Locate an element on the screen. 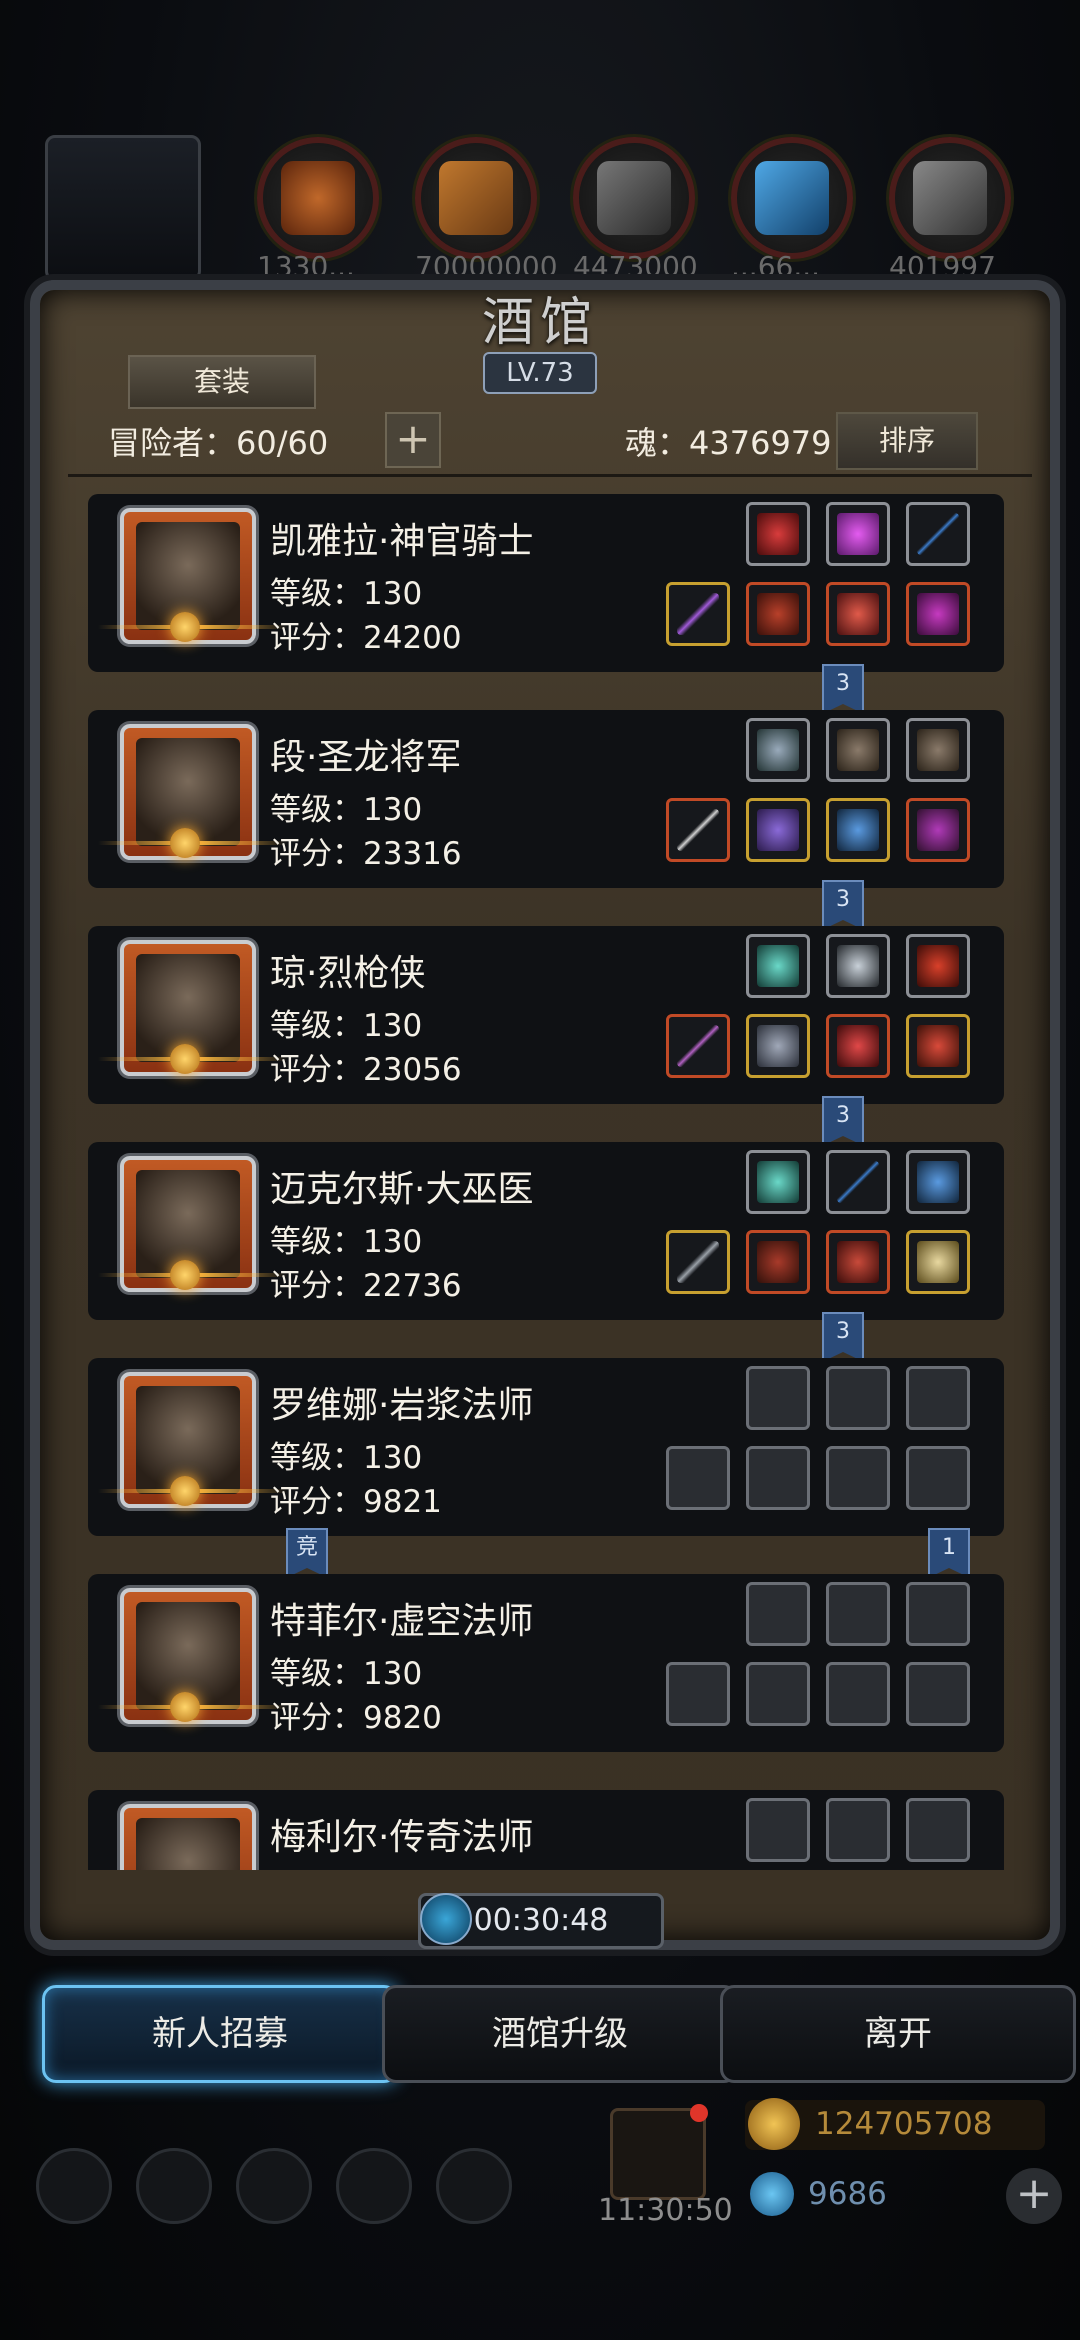 The image size is (1080, 2340). iron-value: 401997 is located at coordinates (942, 266).